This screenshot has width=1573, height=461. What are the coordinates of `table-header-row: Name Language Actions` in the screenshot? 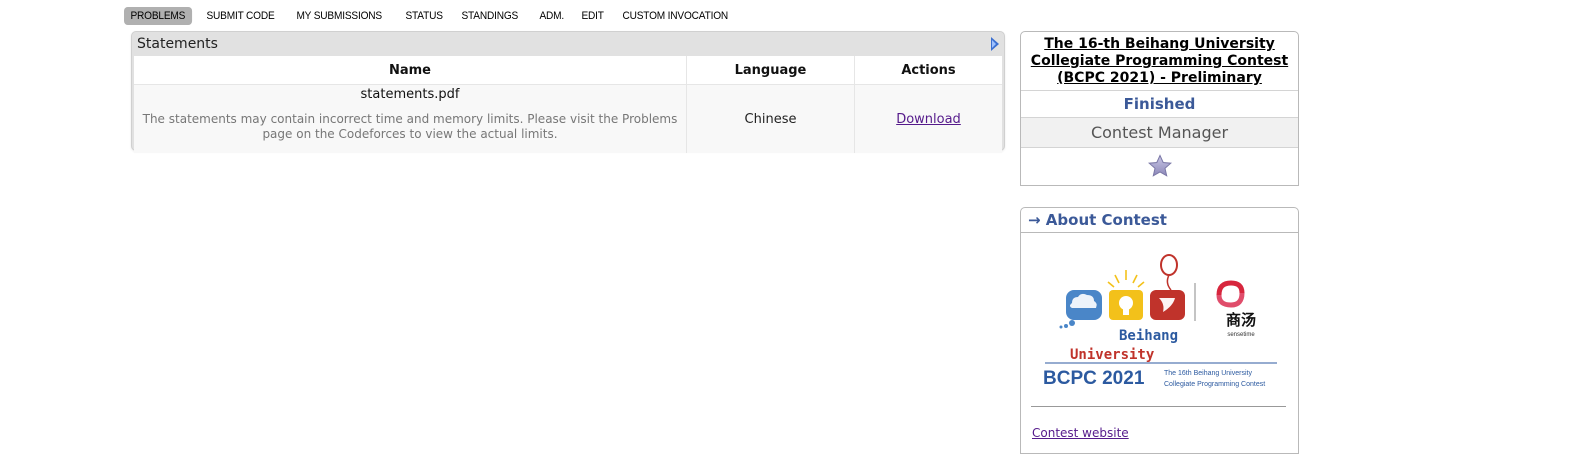 It's located at (568, 70).